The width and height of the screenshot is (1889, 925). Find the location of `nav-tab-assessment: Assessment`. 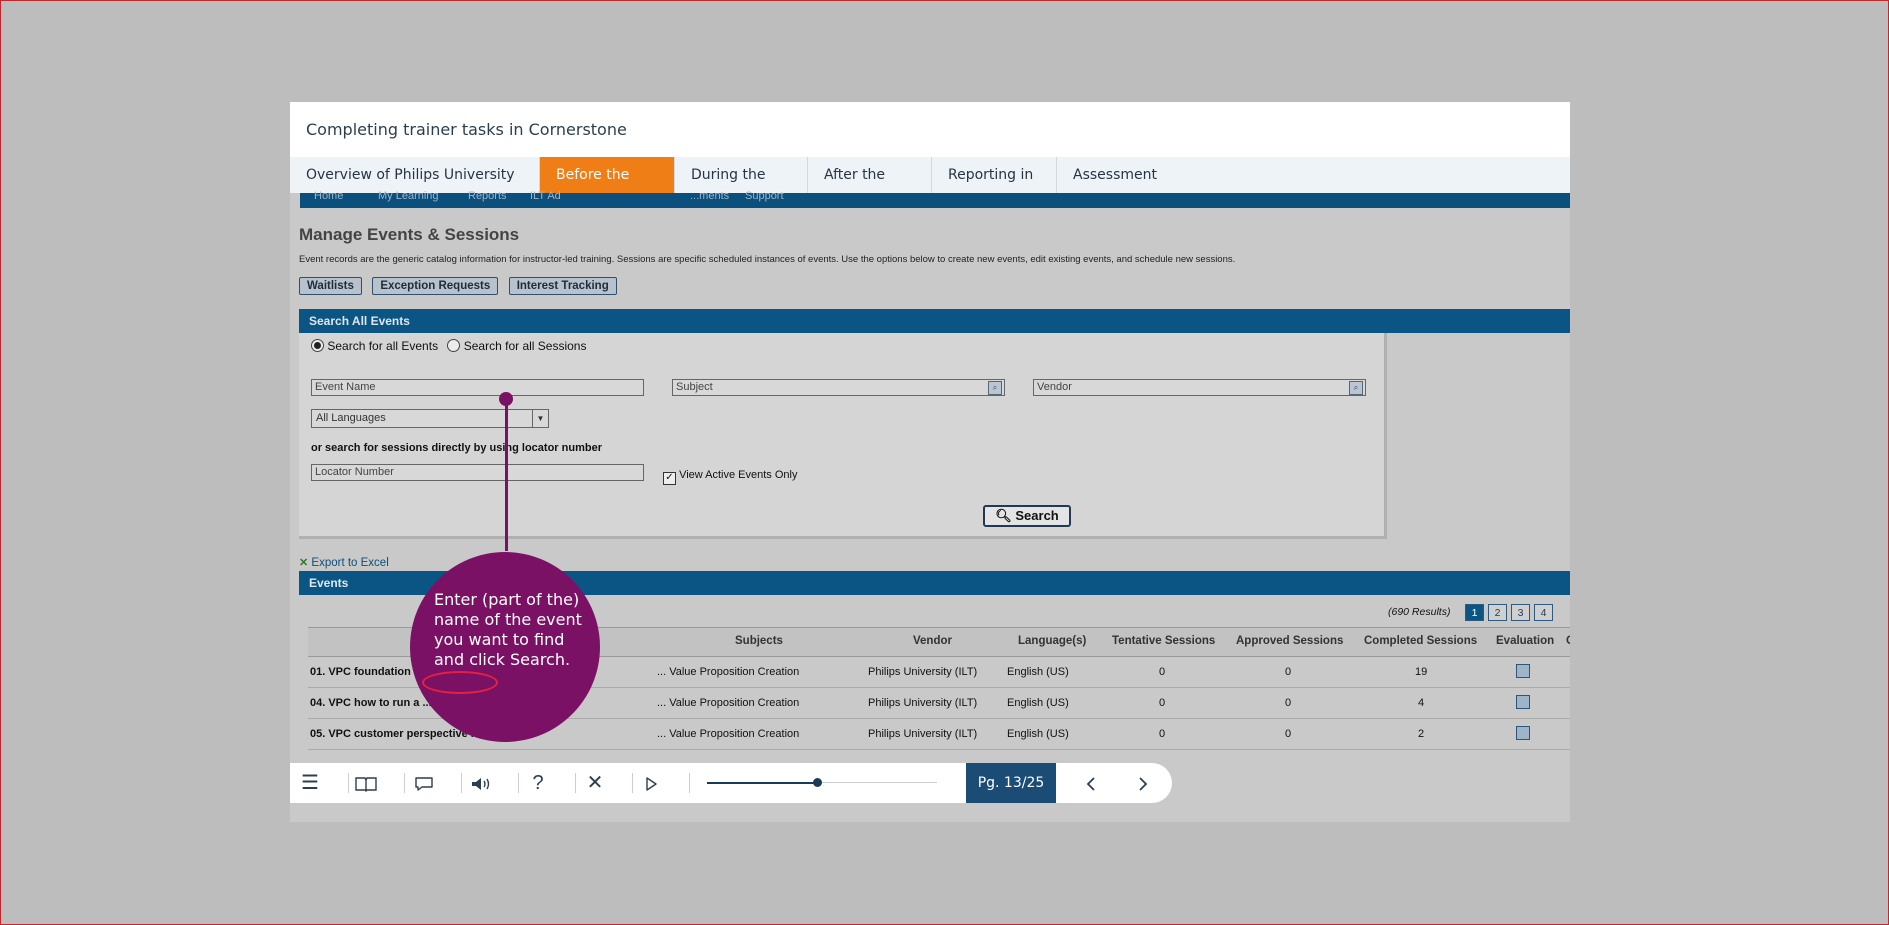

nav-tab-assessment: Assessment is located at coordinates (1107, 175).